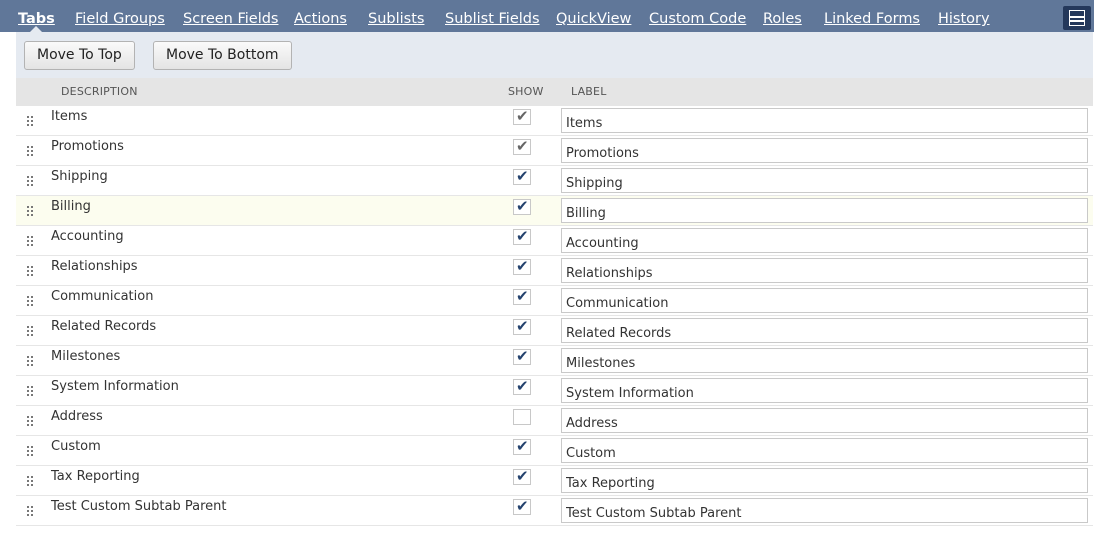 The image size is (1109, 537). I want to click on tab-label: Actions, so click(320, 19).